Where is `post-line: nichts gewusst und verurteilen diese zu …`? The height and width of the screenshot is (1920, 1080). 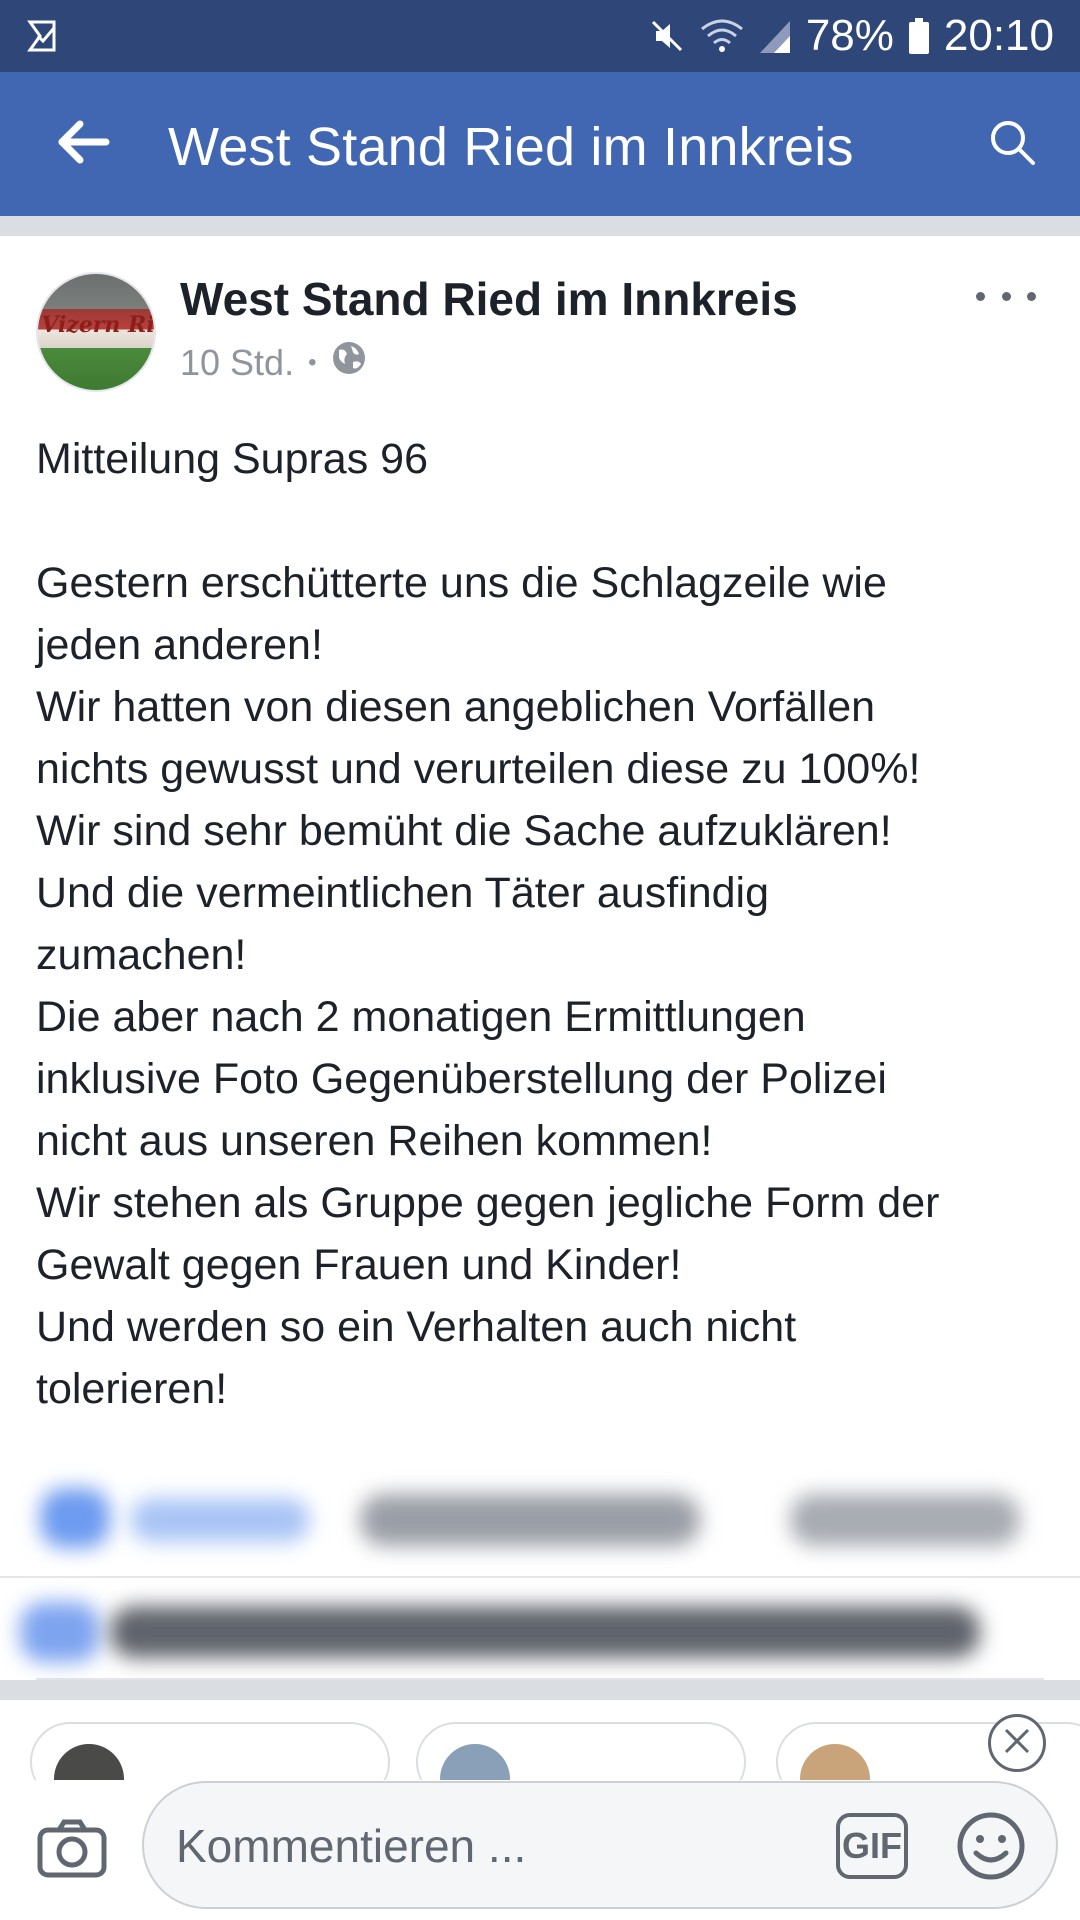
post-line: nichts gewusst und verurteilen diese zu … is located at coordinates (478, 769).